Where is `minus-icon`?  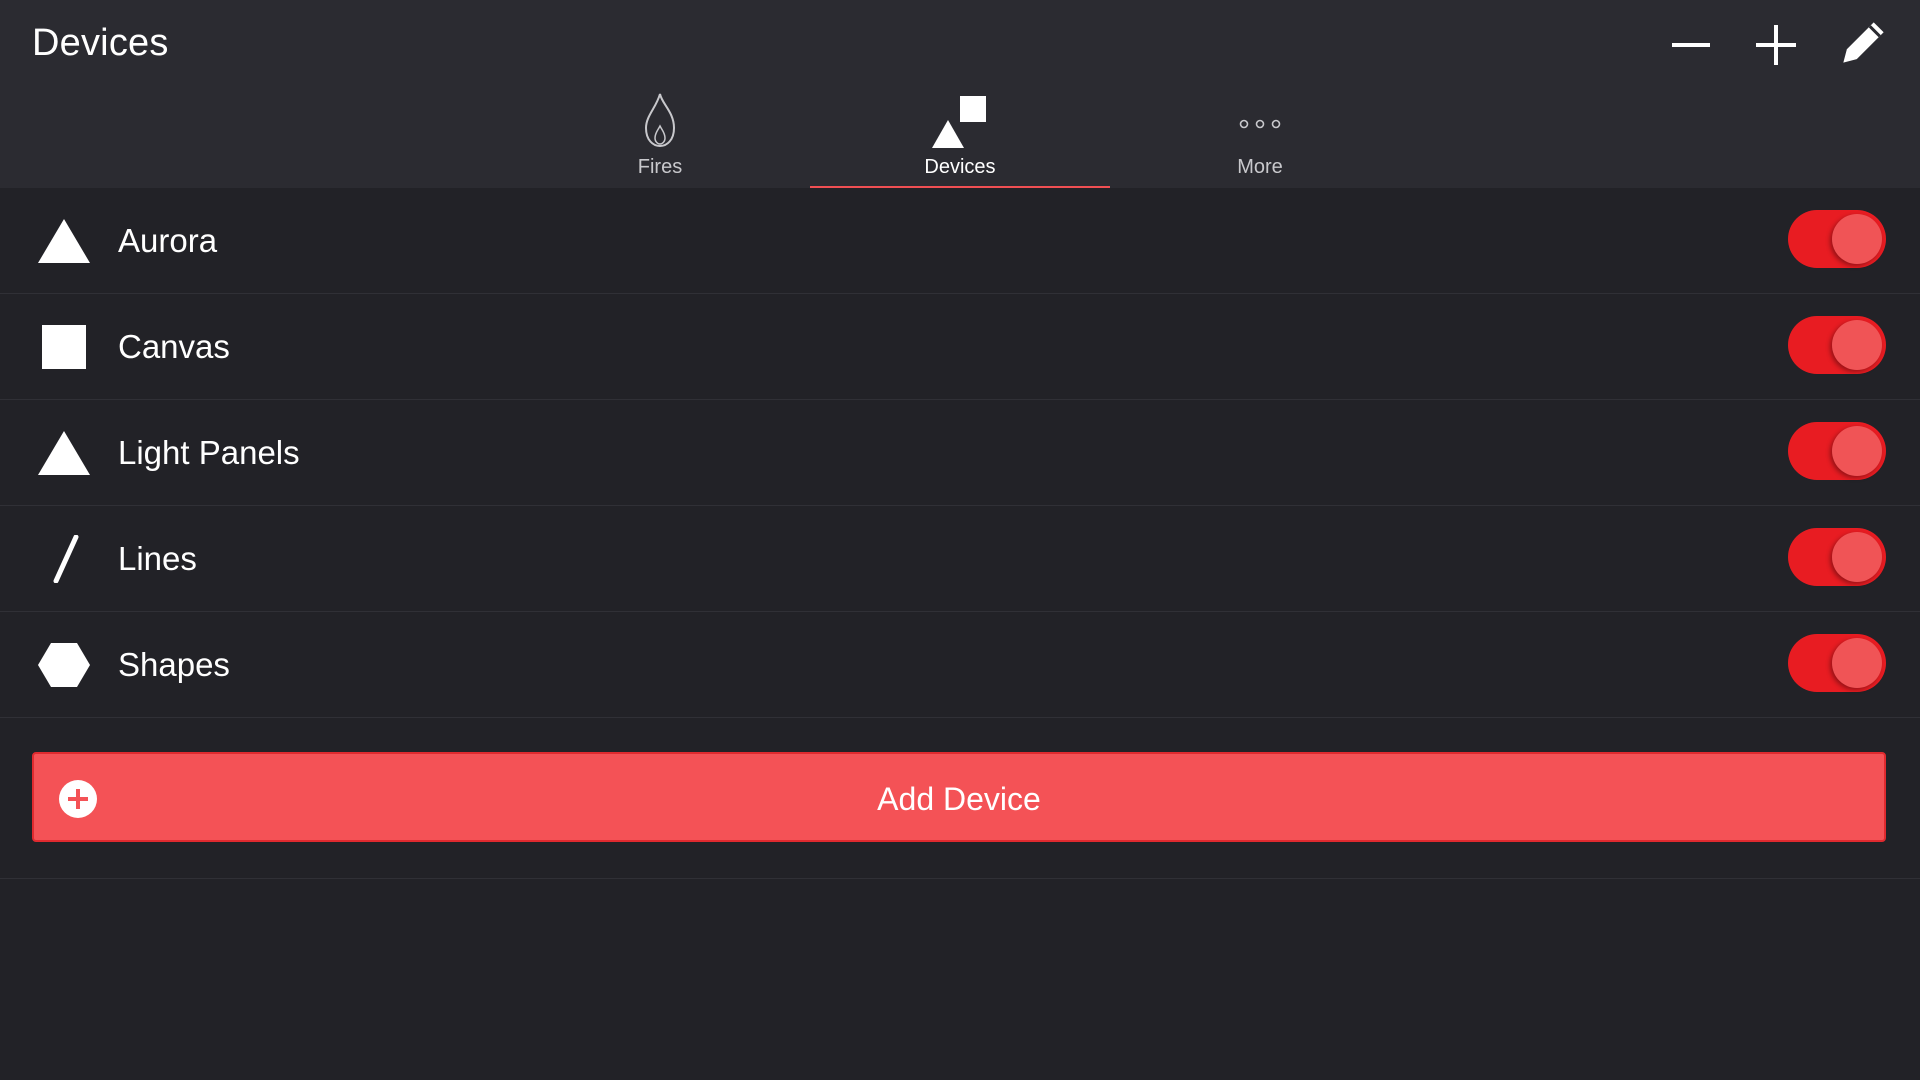
minus-icon is located at coordinates (1691, 45).